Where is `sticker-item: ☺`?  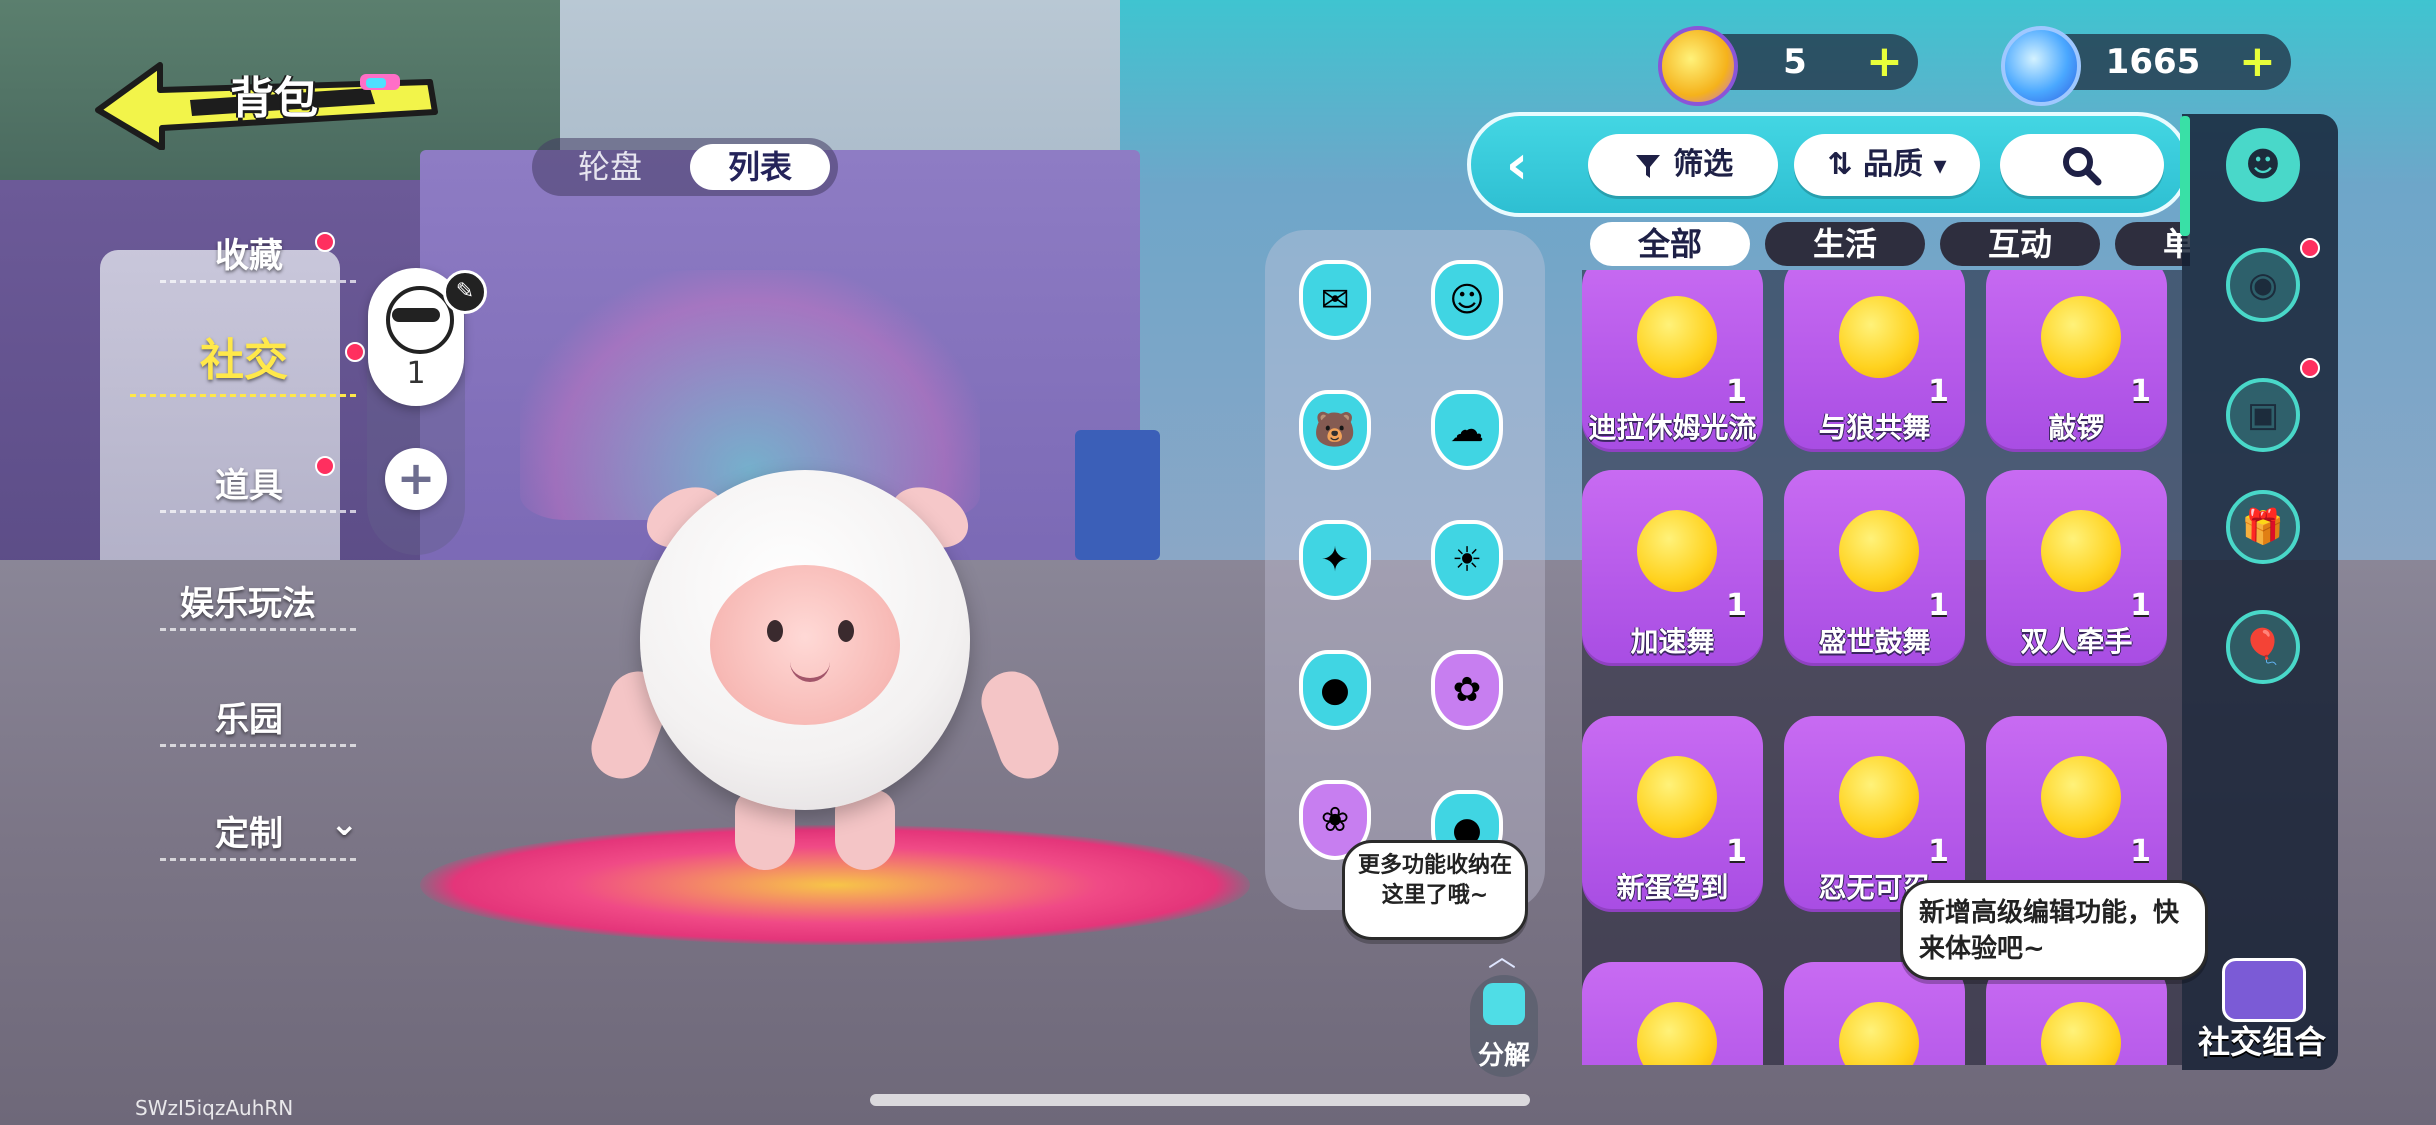 sticker-item: ☺ is located at coordinates (1467, 300).